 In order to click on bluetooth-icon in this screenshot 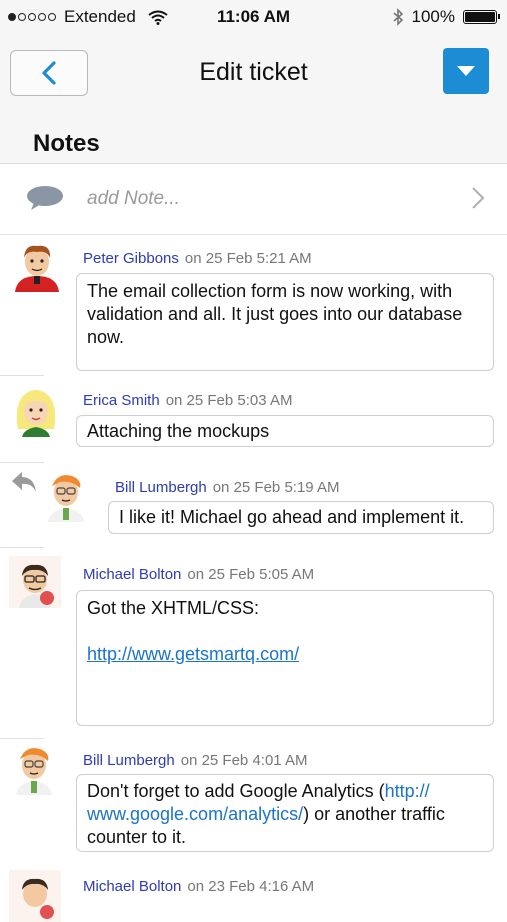, I will do `click(397, 17)`.